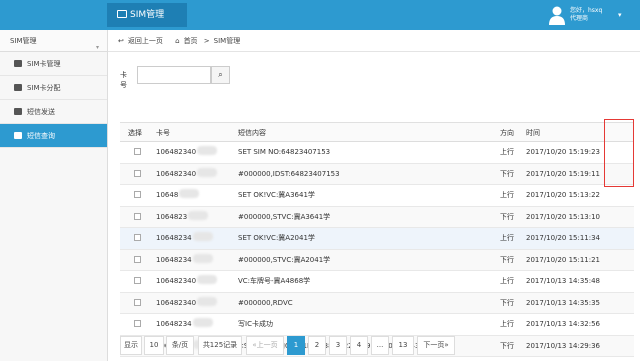  I want to click on sidebar-item-sms-query: 短信查询, so click(53, 136).